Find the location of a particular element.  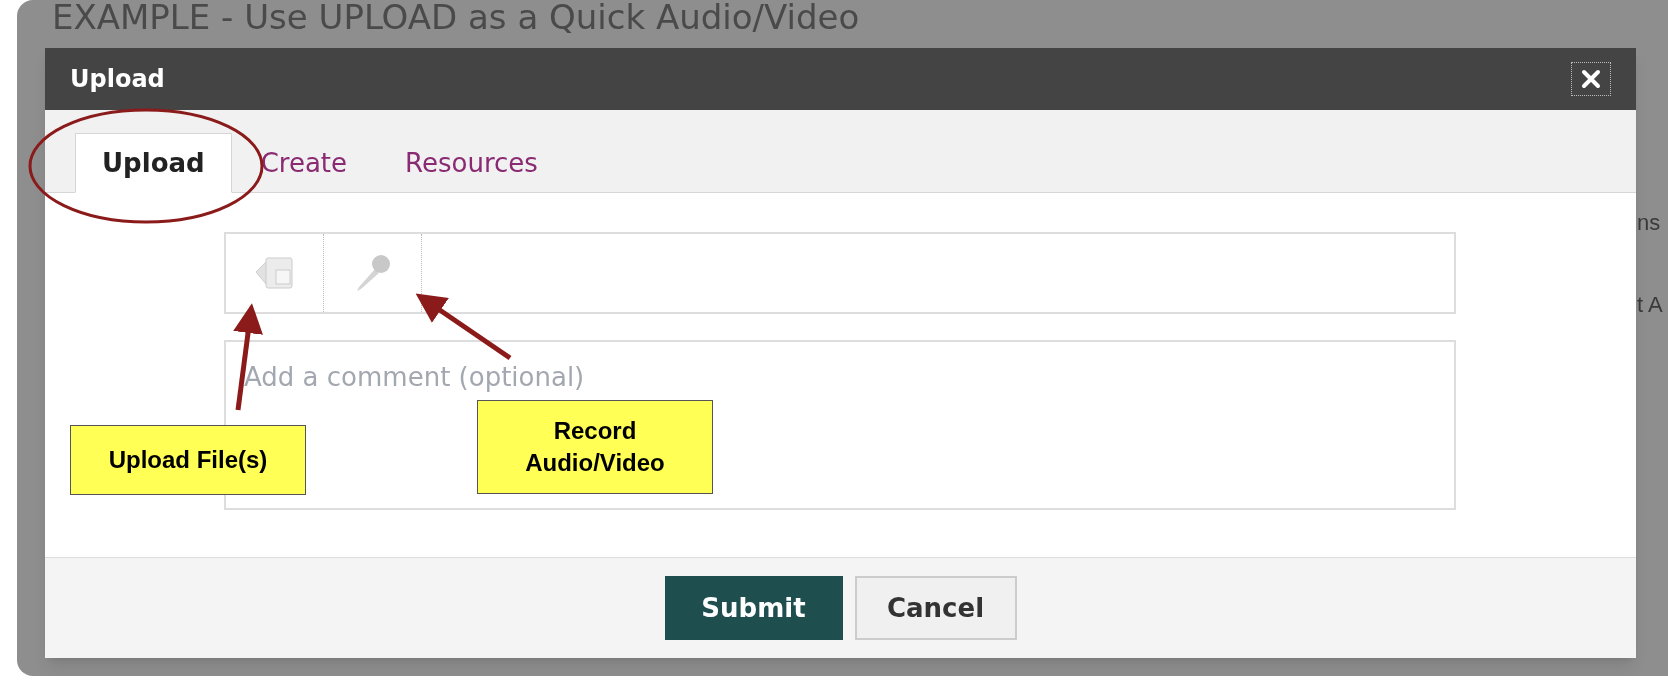

page-text: t A is located at coordinates (1650, 305).